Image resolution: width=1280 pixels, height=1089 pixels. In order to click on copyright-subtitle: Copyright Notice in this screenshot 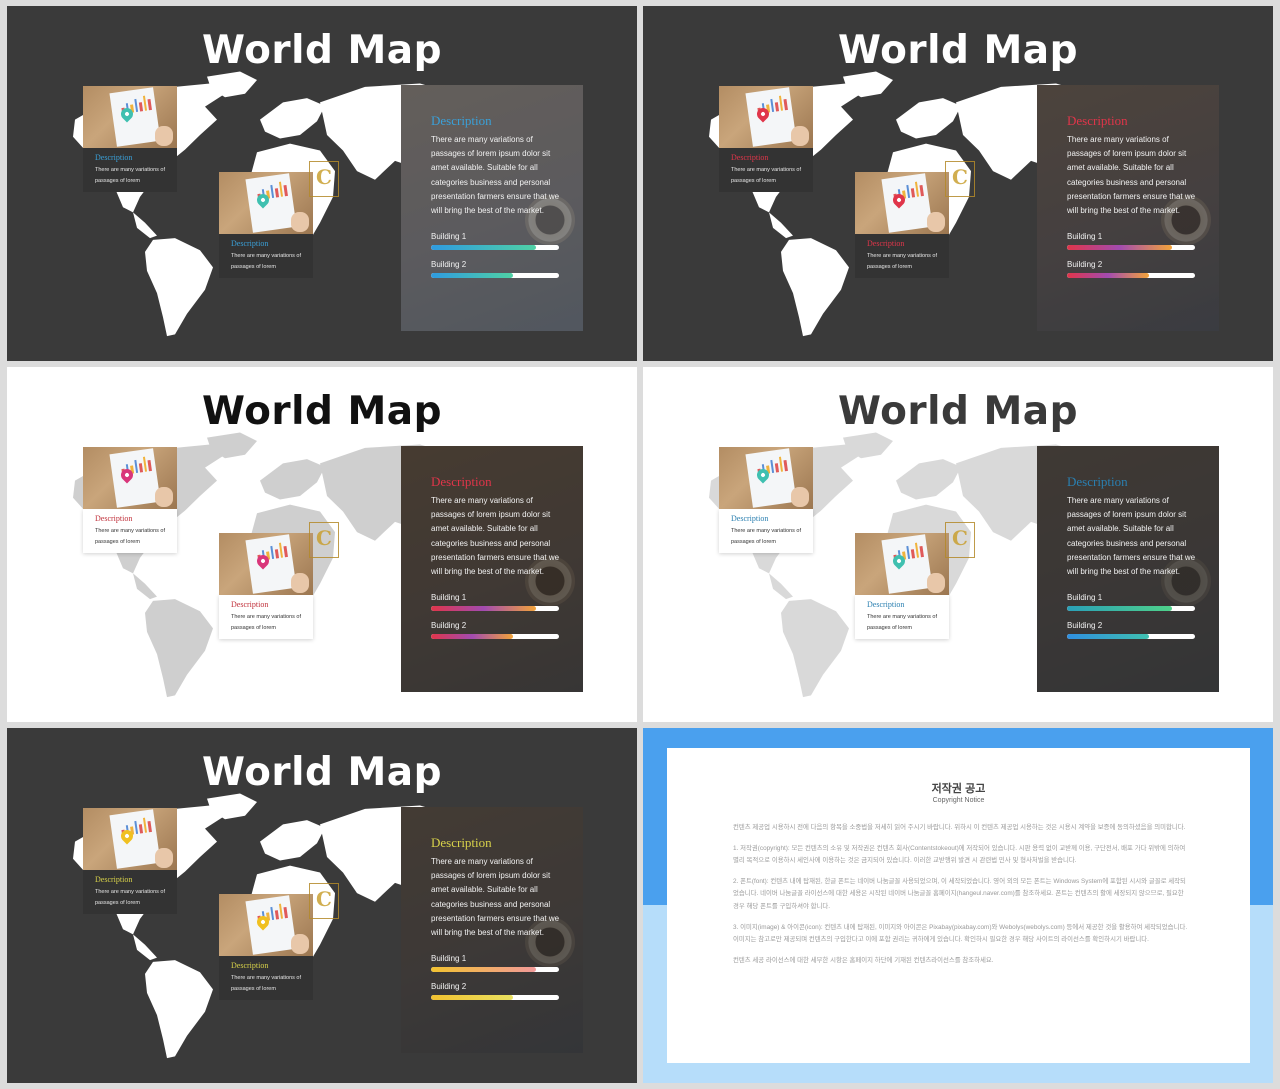, I will do `click(958, 800)`.